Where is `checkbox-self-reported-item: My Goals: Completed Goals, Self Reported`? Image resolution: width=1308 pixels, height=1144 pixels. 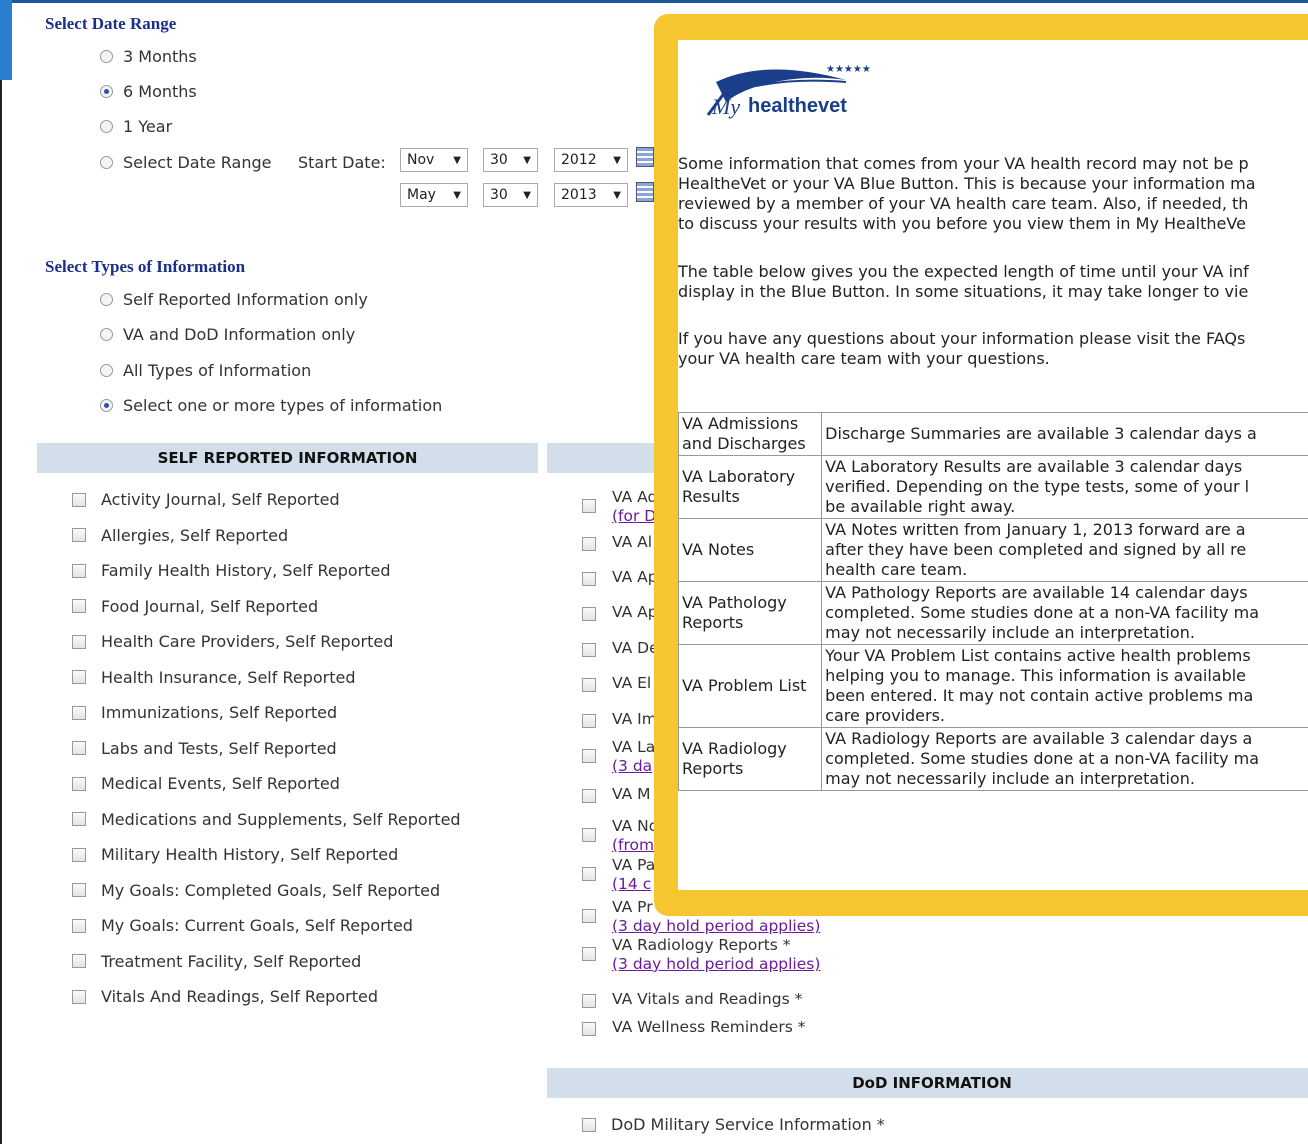
checkbox-self-reported-item: My Goals: Completed Goals, Self Reported is located at coordinates (256, 890).